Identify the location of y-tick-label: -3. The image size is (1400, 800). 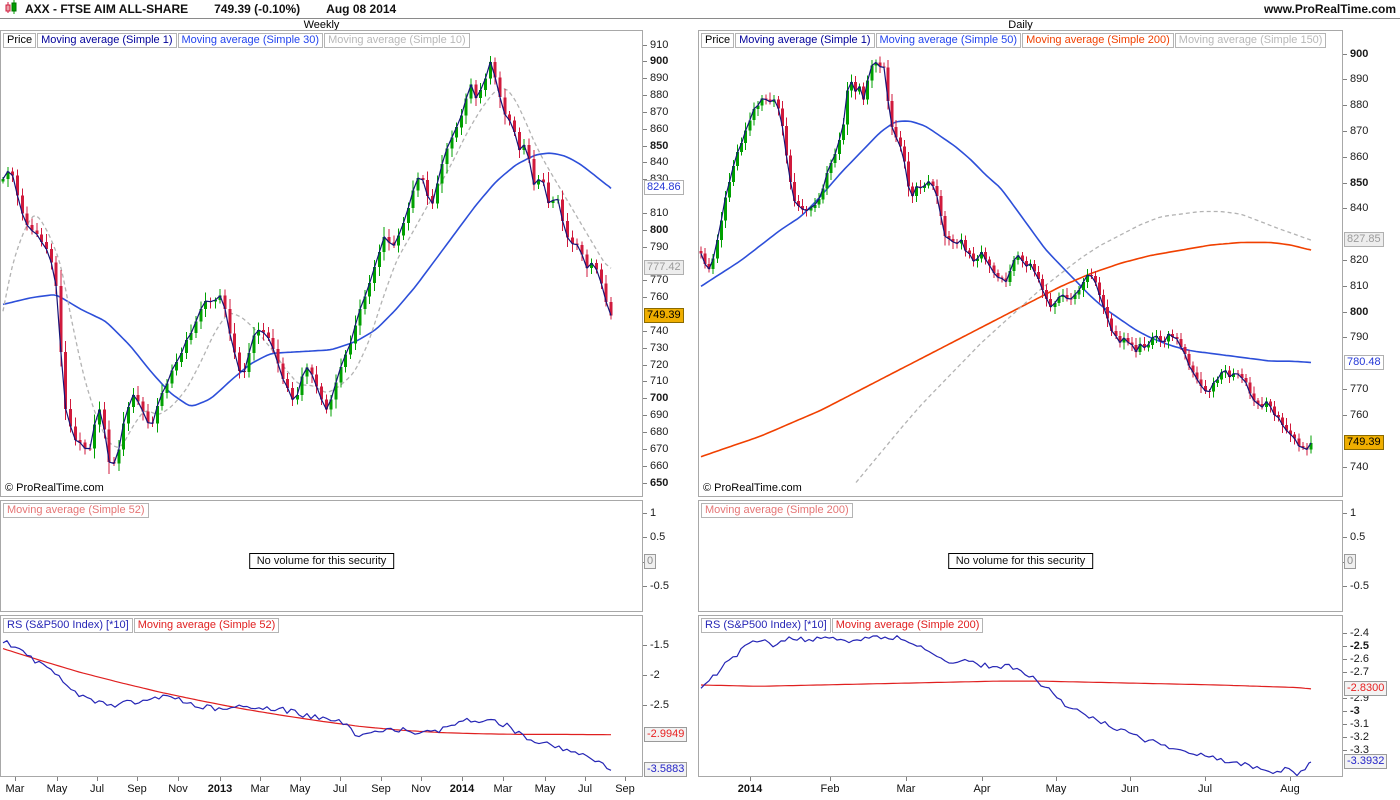
(1355, 710).